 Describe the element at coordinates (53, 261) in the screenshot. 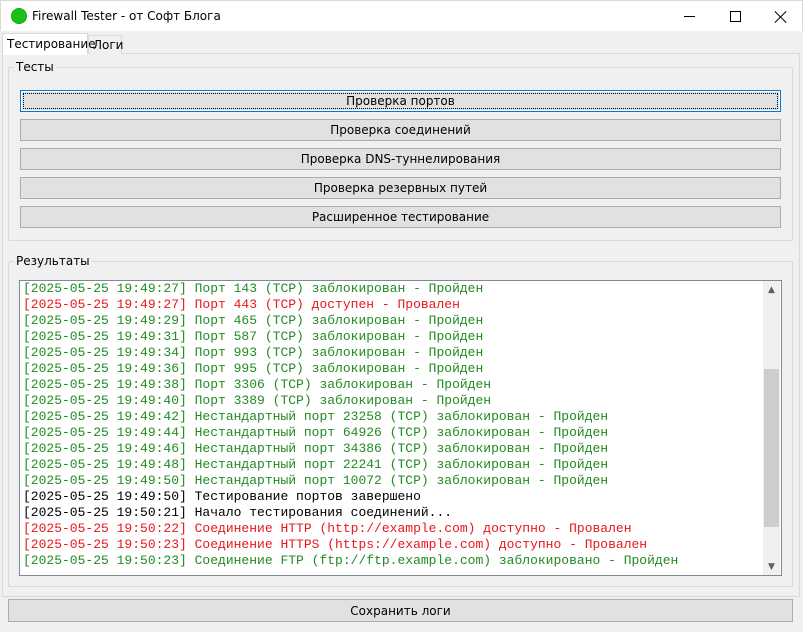

I see `results-group-label: Результаты` at that location.